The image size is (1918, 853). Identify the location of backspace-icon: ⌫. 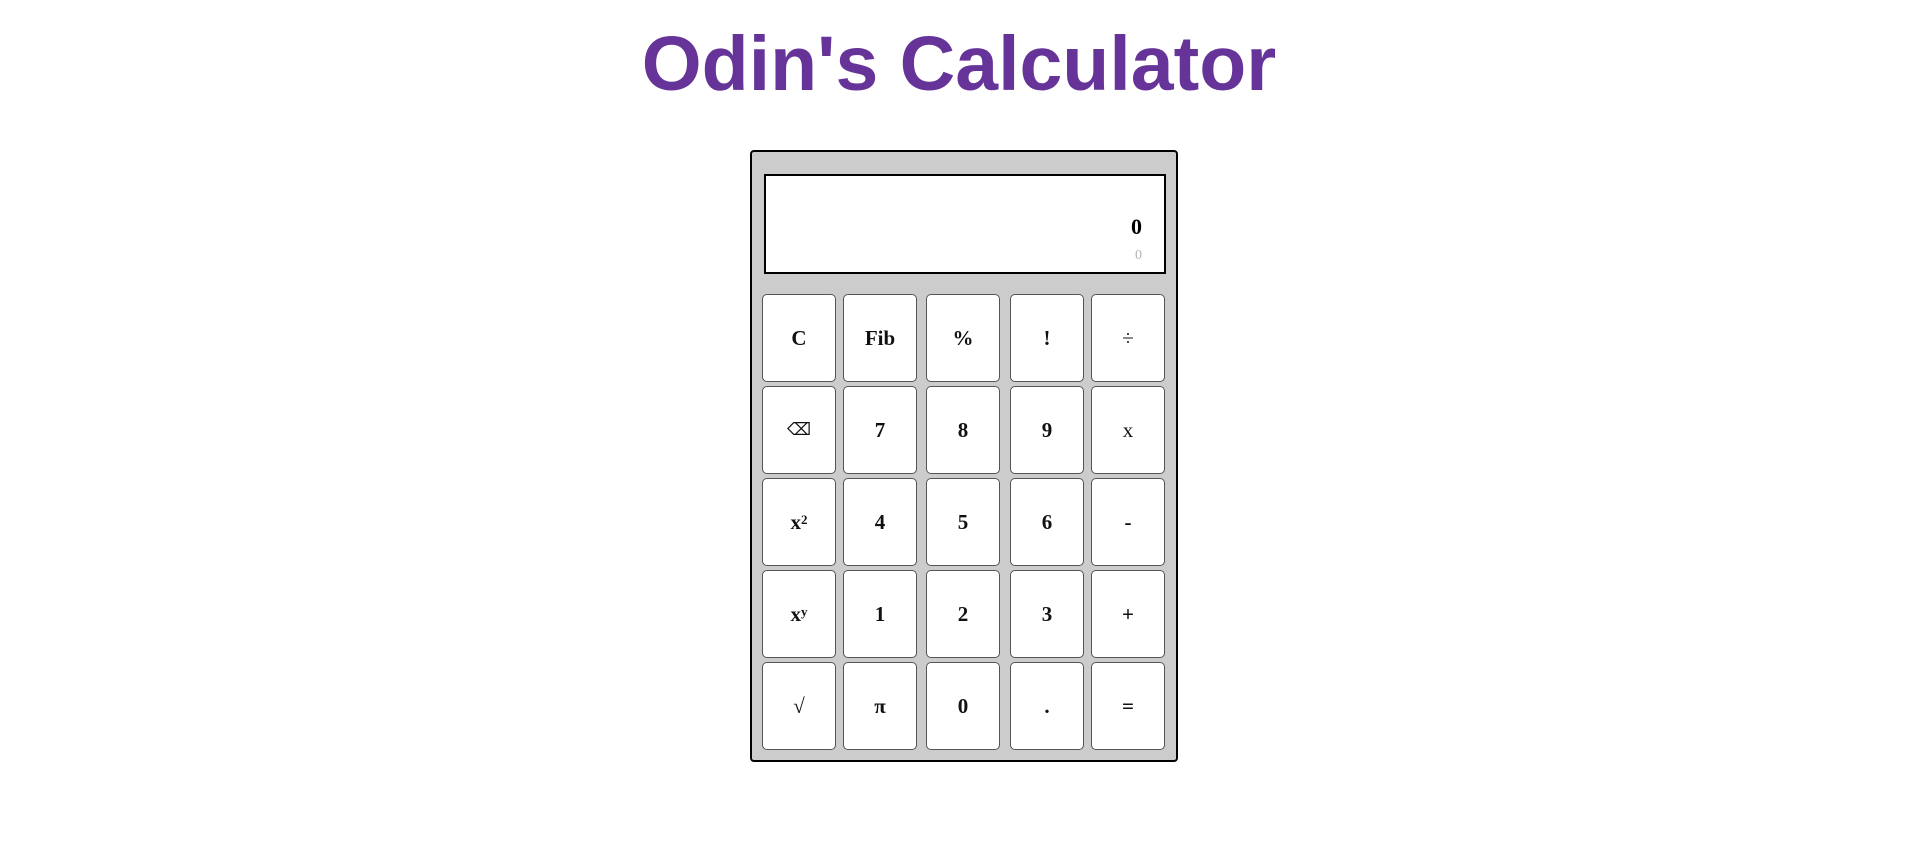
(799, 430).